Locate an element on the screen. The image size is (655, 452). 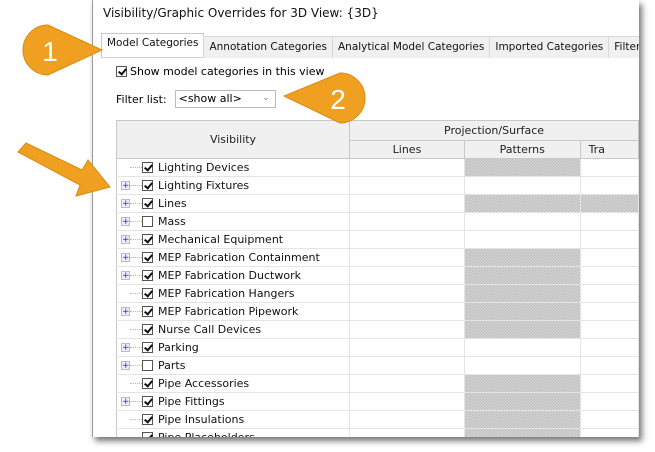
table-row: Pipe Insulations is located at coordinates (377, 419).